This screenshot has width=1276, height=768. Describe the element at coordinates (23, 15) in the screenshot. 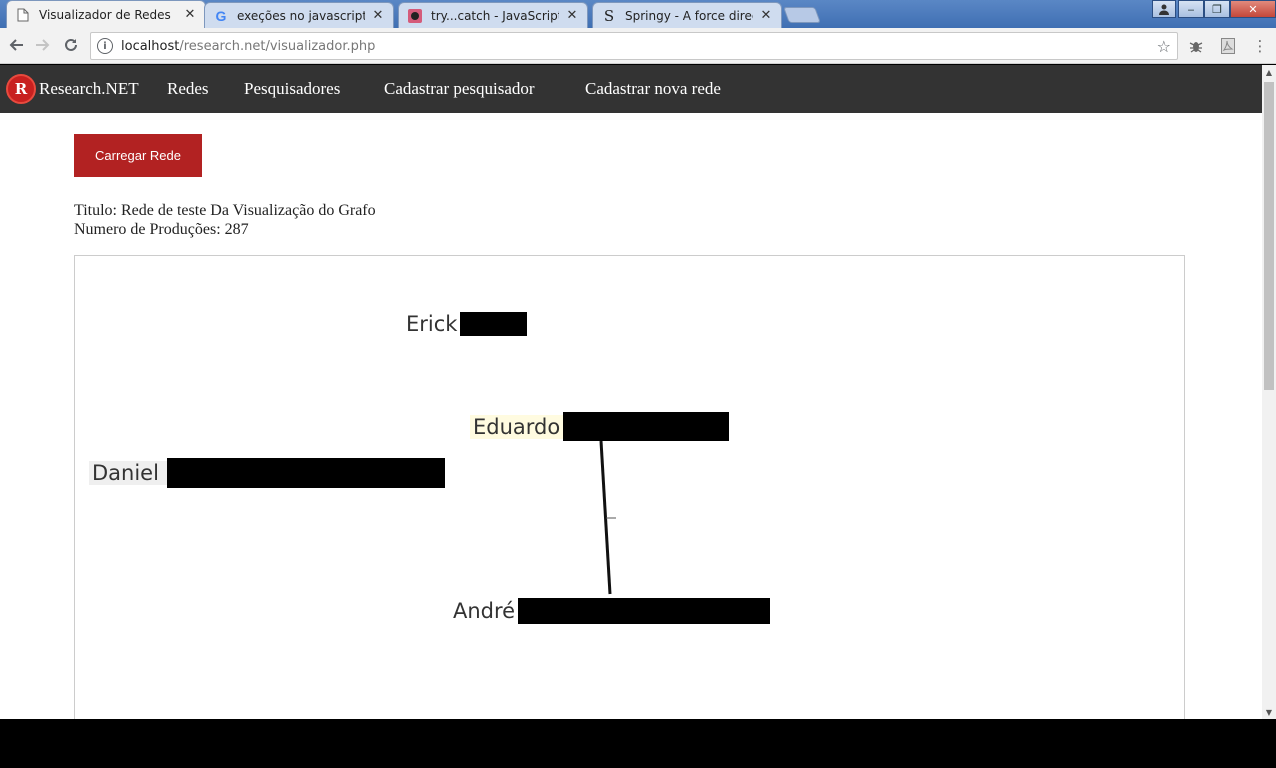

I see `document-icon` at that location.